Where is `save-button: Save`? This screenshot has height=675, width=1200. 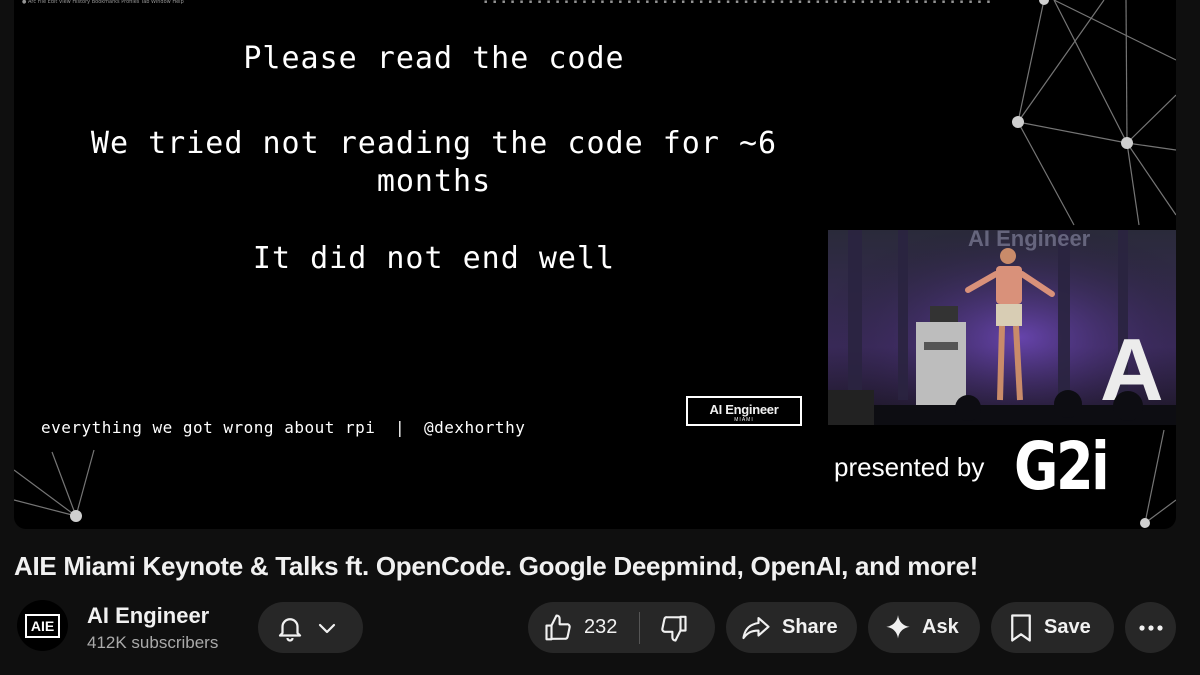
save-button: Save is located at coordinates (1052, 627).